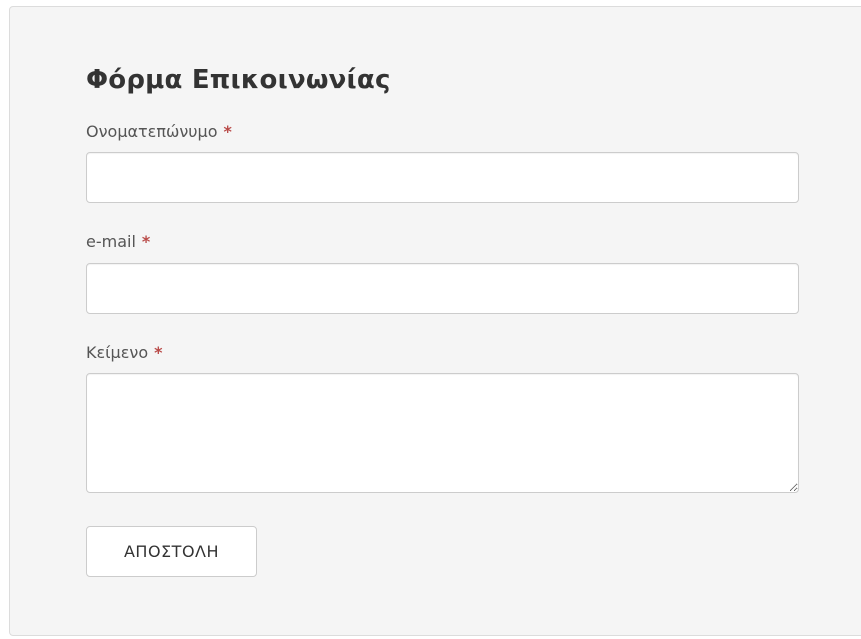 This screenshot has width=861, height=639. What do you see at coordinates (152, 131) in the screenshot?
I see `full-name-label-text: Ονοματεπώνυμο` at bounding box center [152, 131].